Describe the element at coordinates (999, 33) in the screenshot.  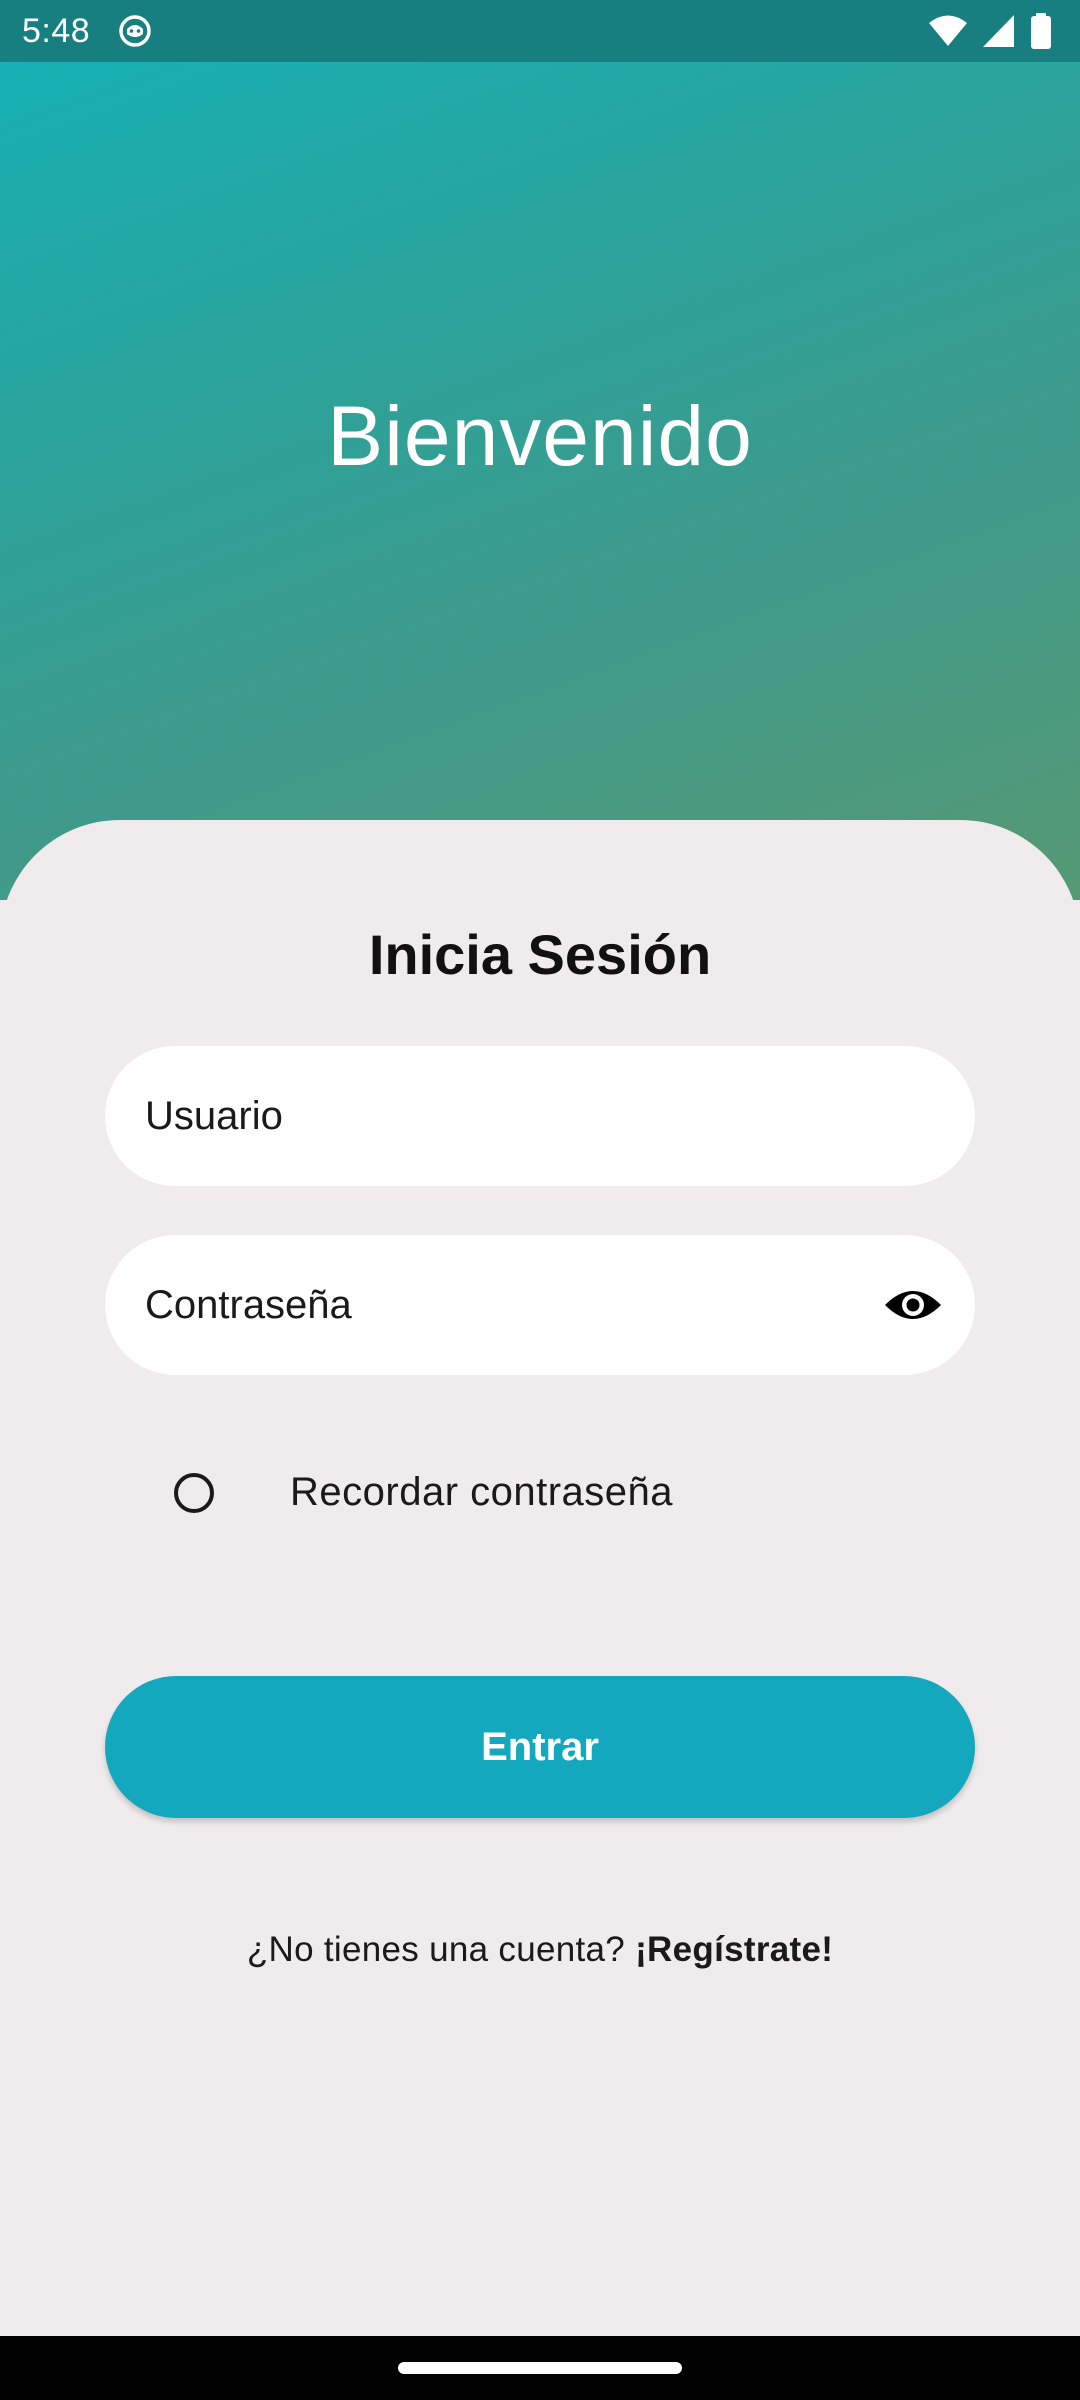
I see `cellular-signal-icon` at that location.